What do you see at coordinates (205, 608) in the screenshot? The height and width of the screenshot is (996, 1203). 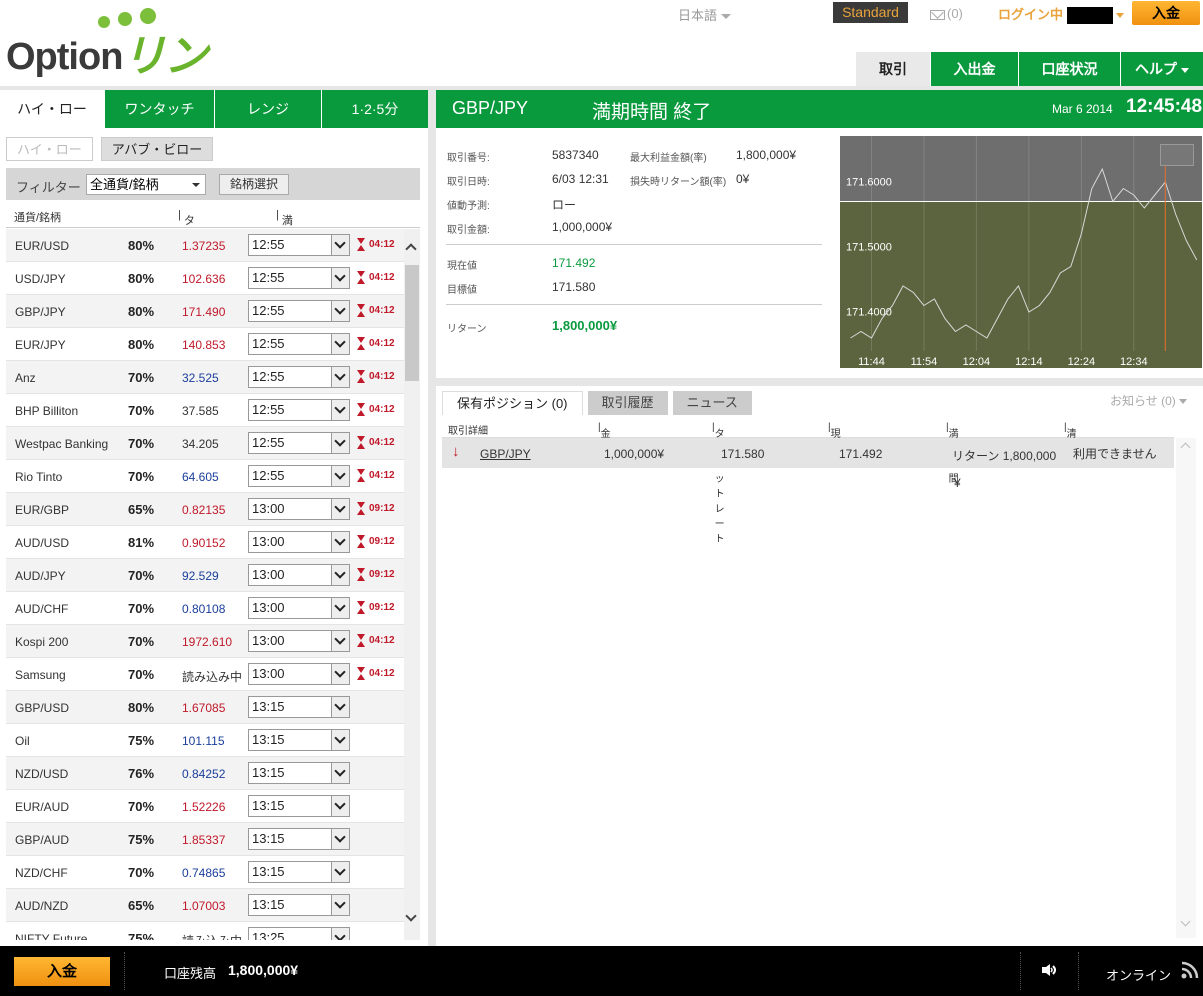 I see `asset-row: AUD/CHF 70% 0.80108 13:00 09:12` at bounding box center [205, 608].